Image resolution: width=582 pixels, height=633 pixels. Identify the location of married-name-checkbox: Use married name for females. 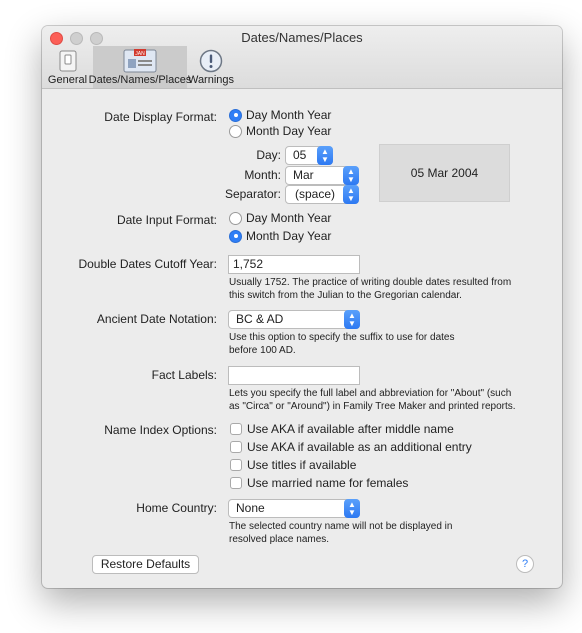
(319, 483).